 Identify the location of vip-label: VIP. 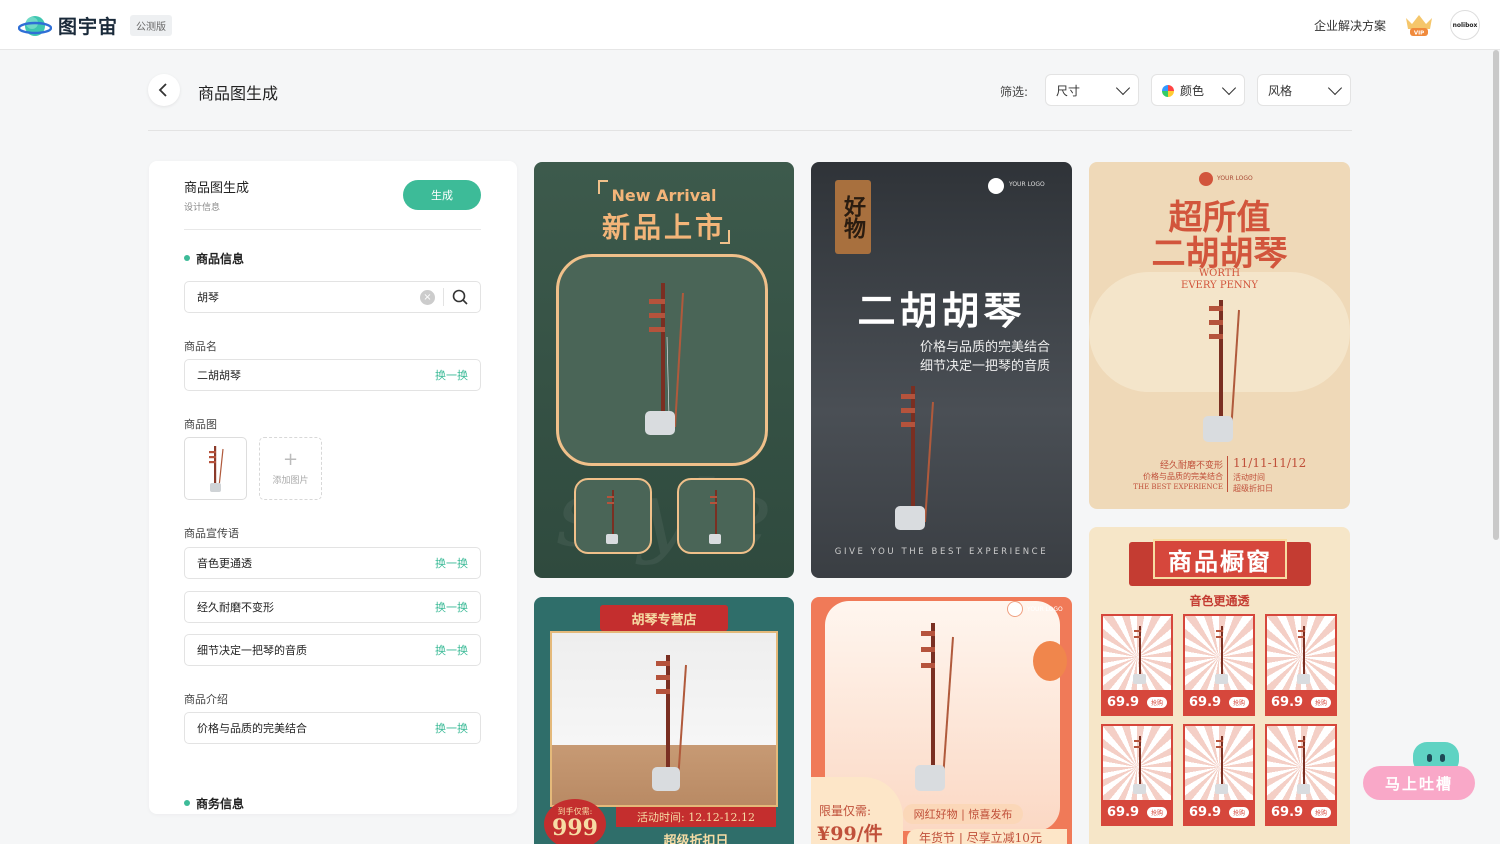
(1419, 34).